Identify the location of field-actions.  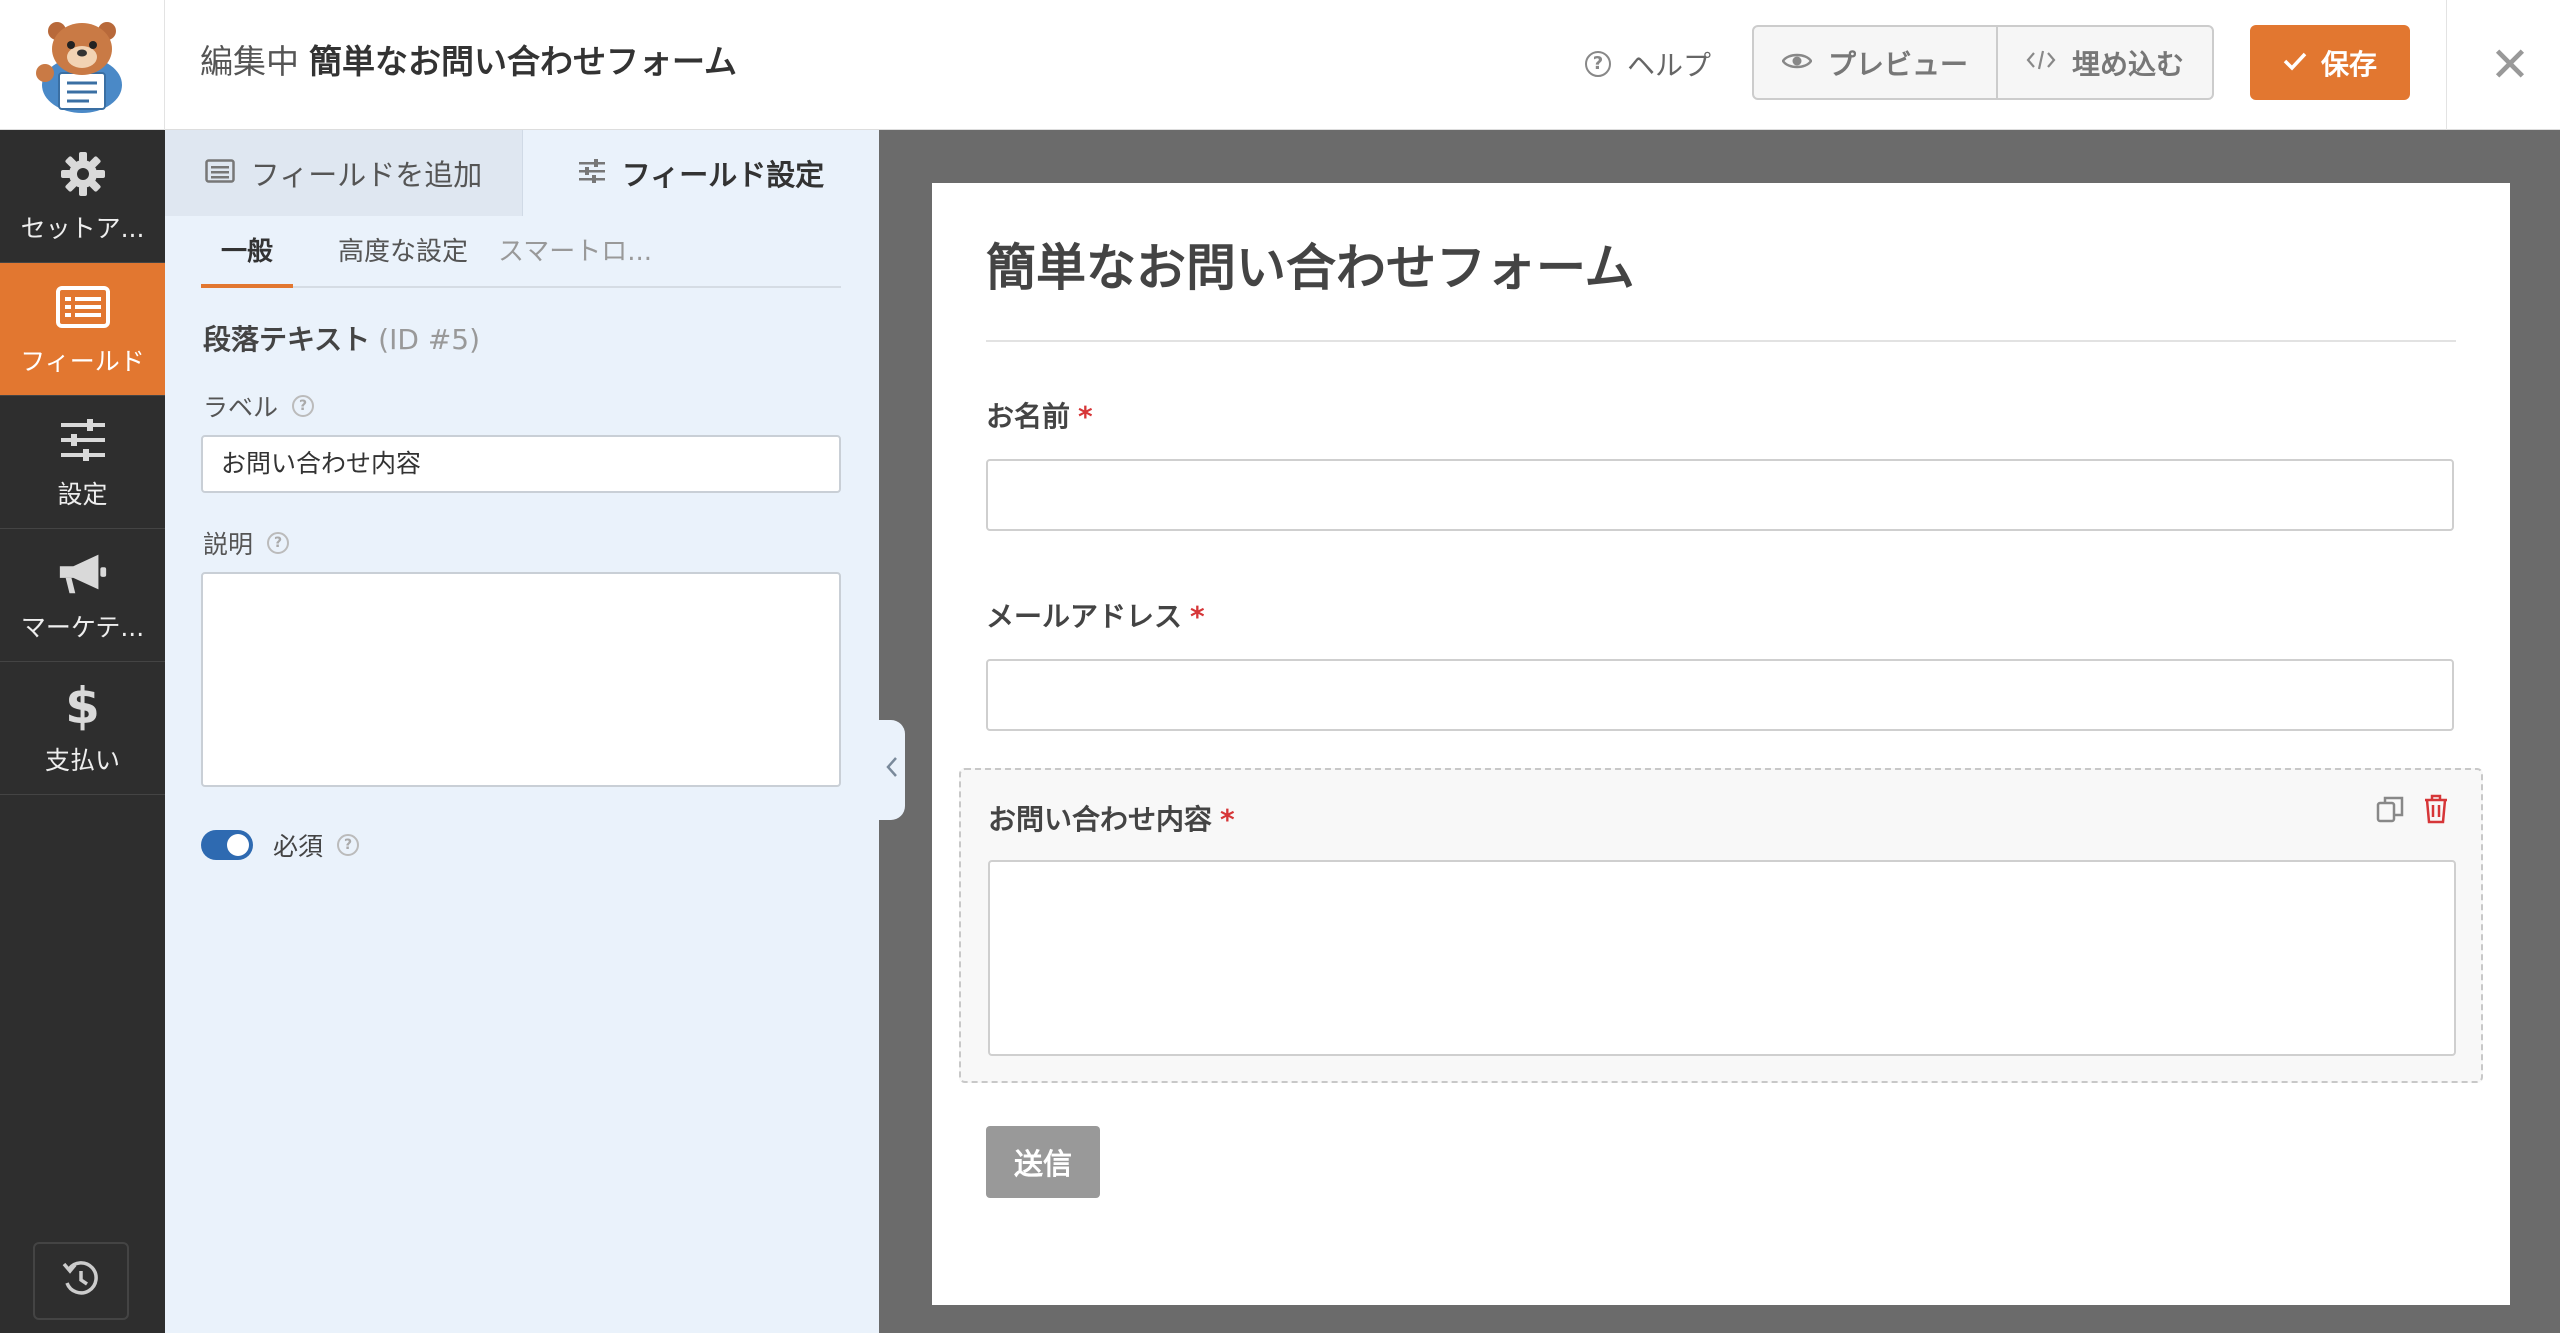
(2407, 809).